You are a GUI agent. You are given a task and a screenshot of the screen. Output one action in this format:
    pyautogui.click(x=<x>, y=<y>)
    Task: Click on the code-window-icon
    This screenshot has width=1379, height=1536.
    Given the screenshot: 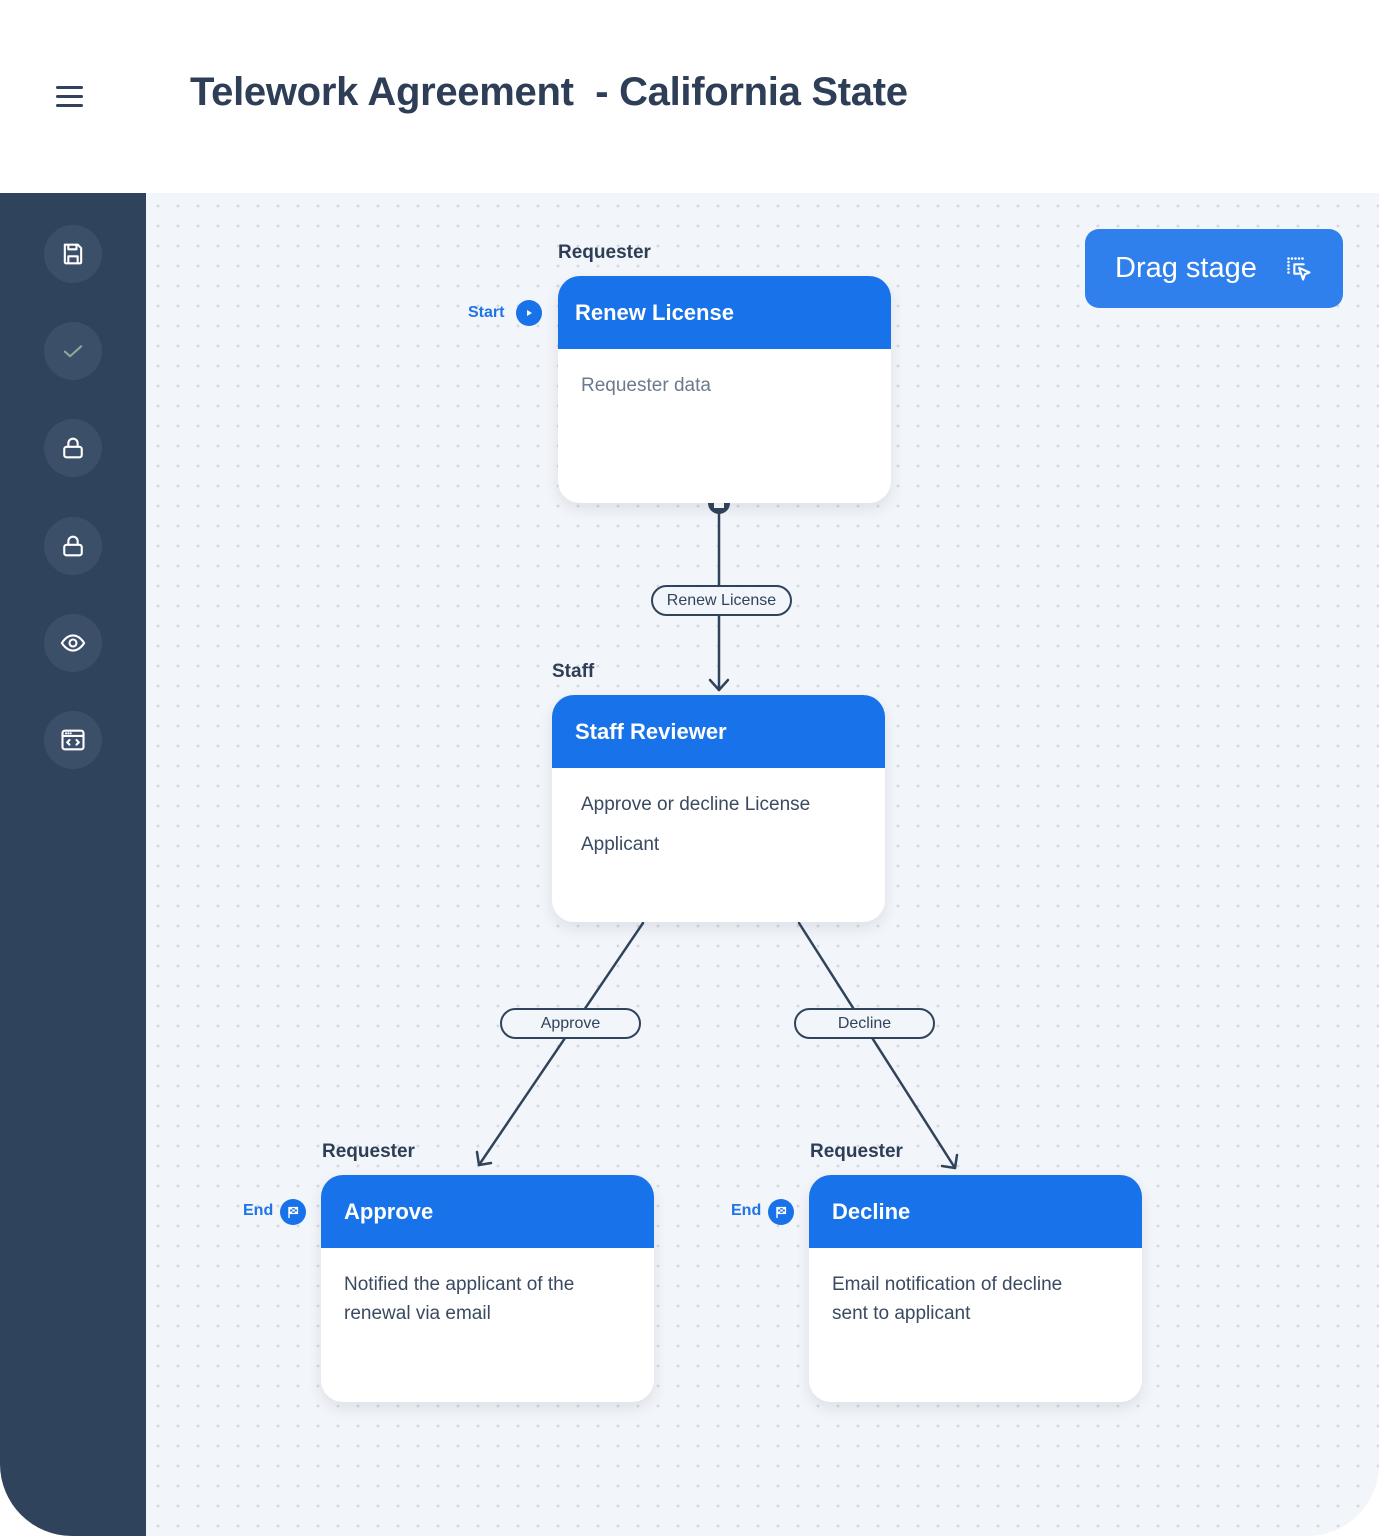 What is the action you would take?
    pyautogui.click(x=73, y=740)
    